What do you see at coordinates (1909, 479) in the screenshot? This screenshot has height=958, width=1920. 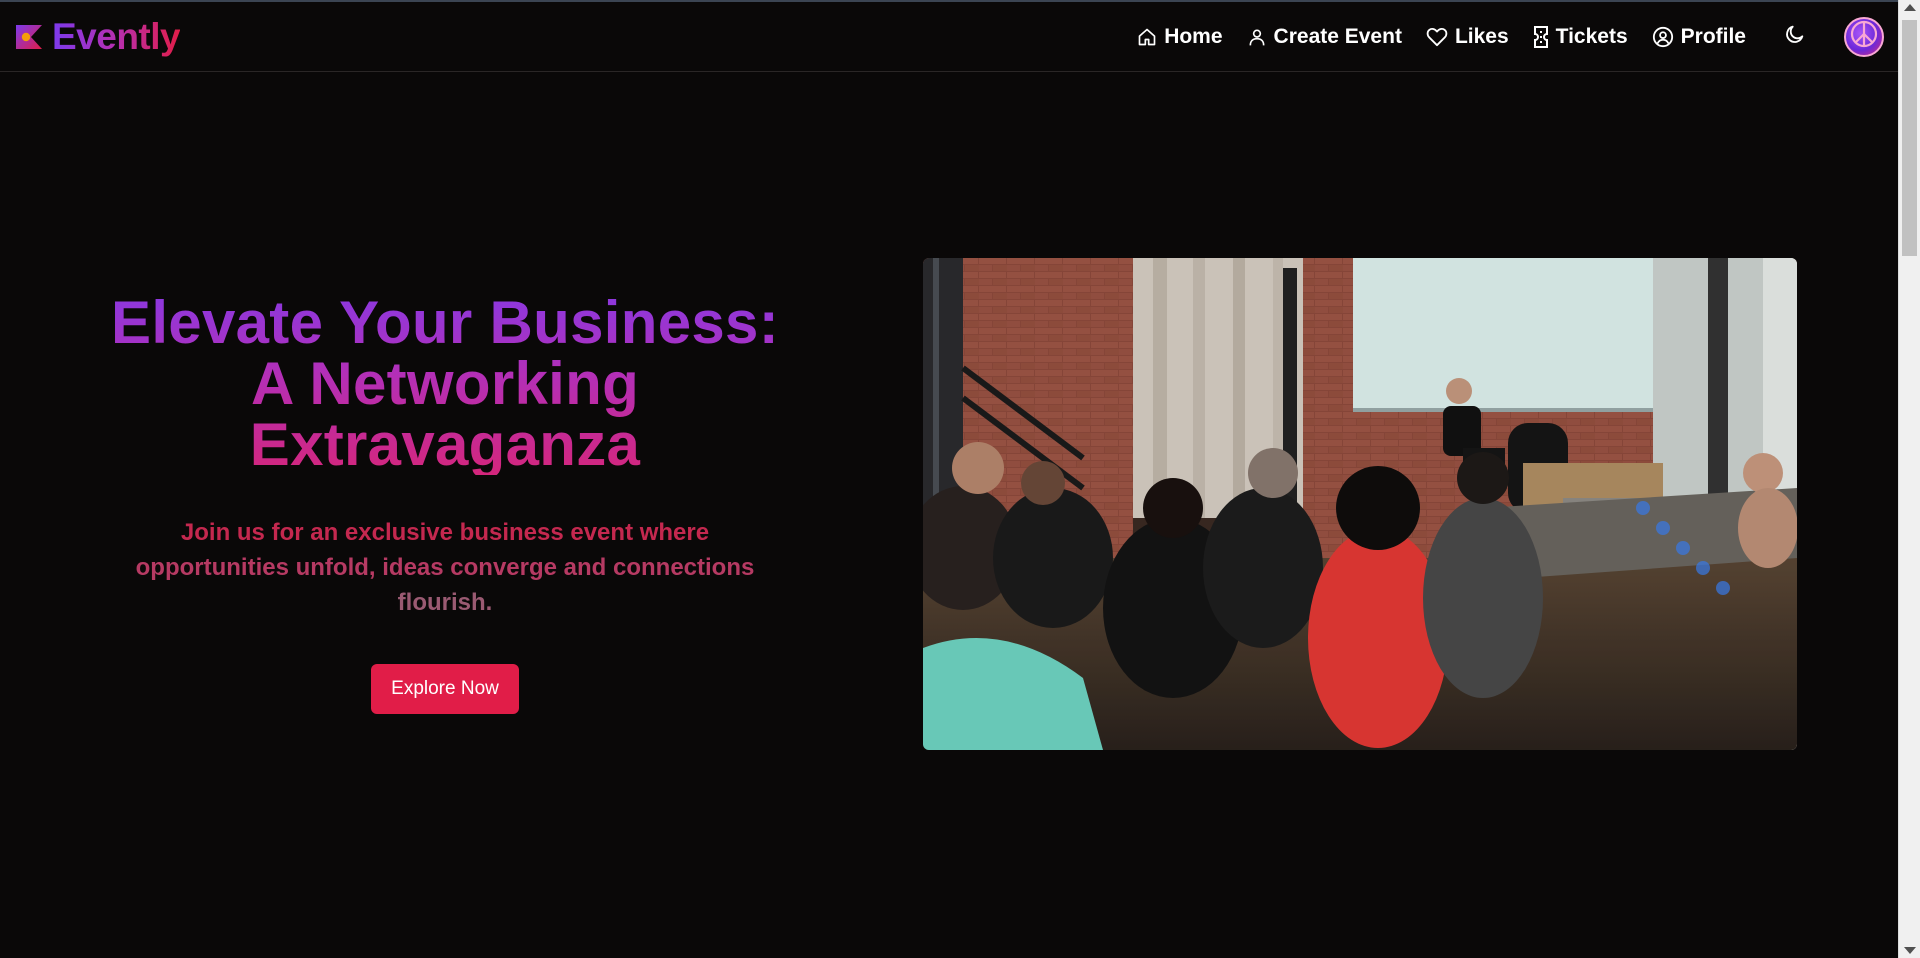 I see `page-scrollbar` at bounding box center [1909, 479].